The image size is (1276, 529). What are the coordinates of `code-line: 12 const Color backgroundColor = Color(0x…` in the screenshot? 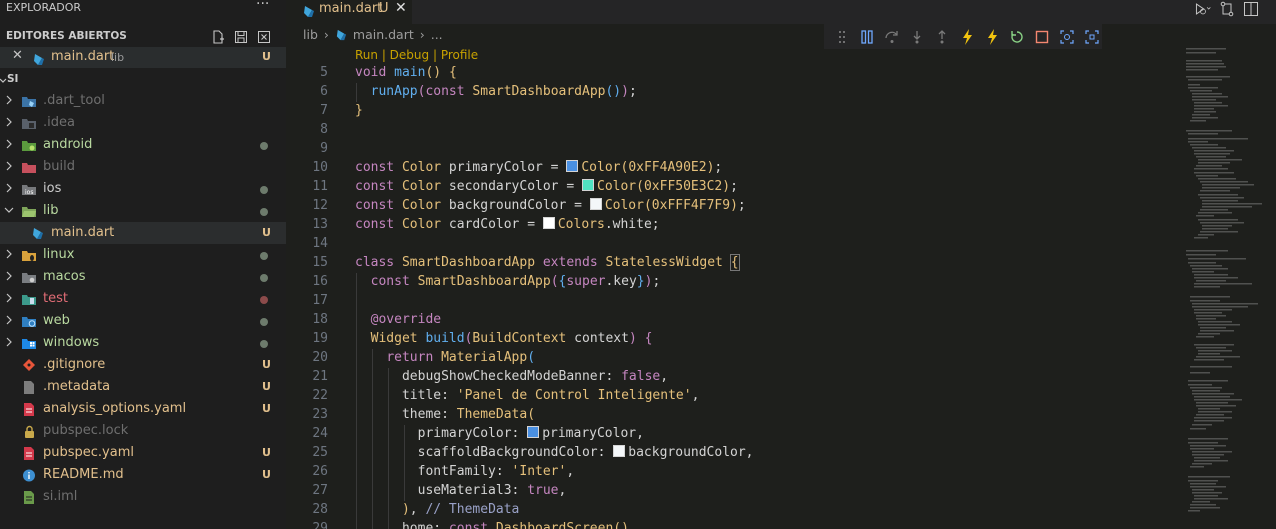 It's located at (726, 206).